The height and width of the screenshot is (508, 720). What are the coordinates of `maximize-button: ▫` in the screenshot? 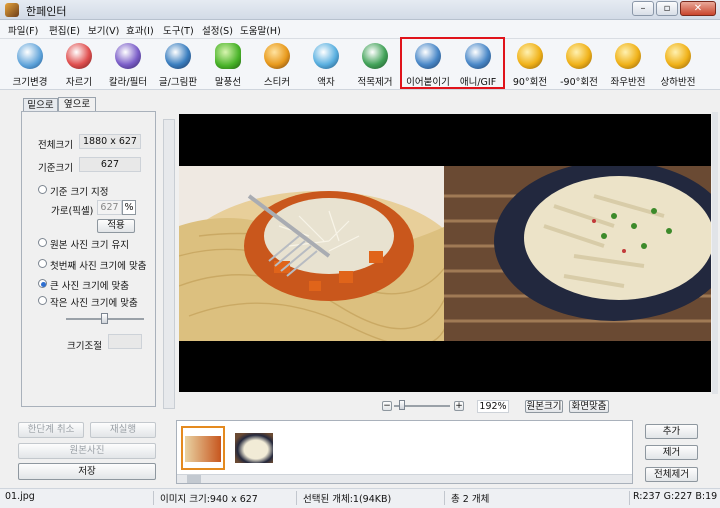 It's located at (667, 8).